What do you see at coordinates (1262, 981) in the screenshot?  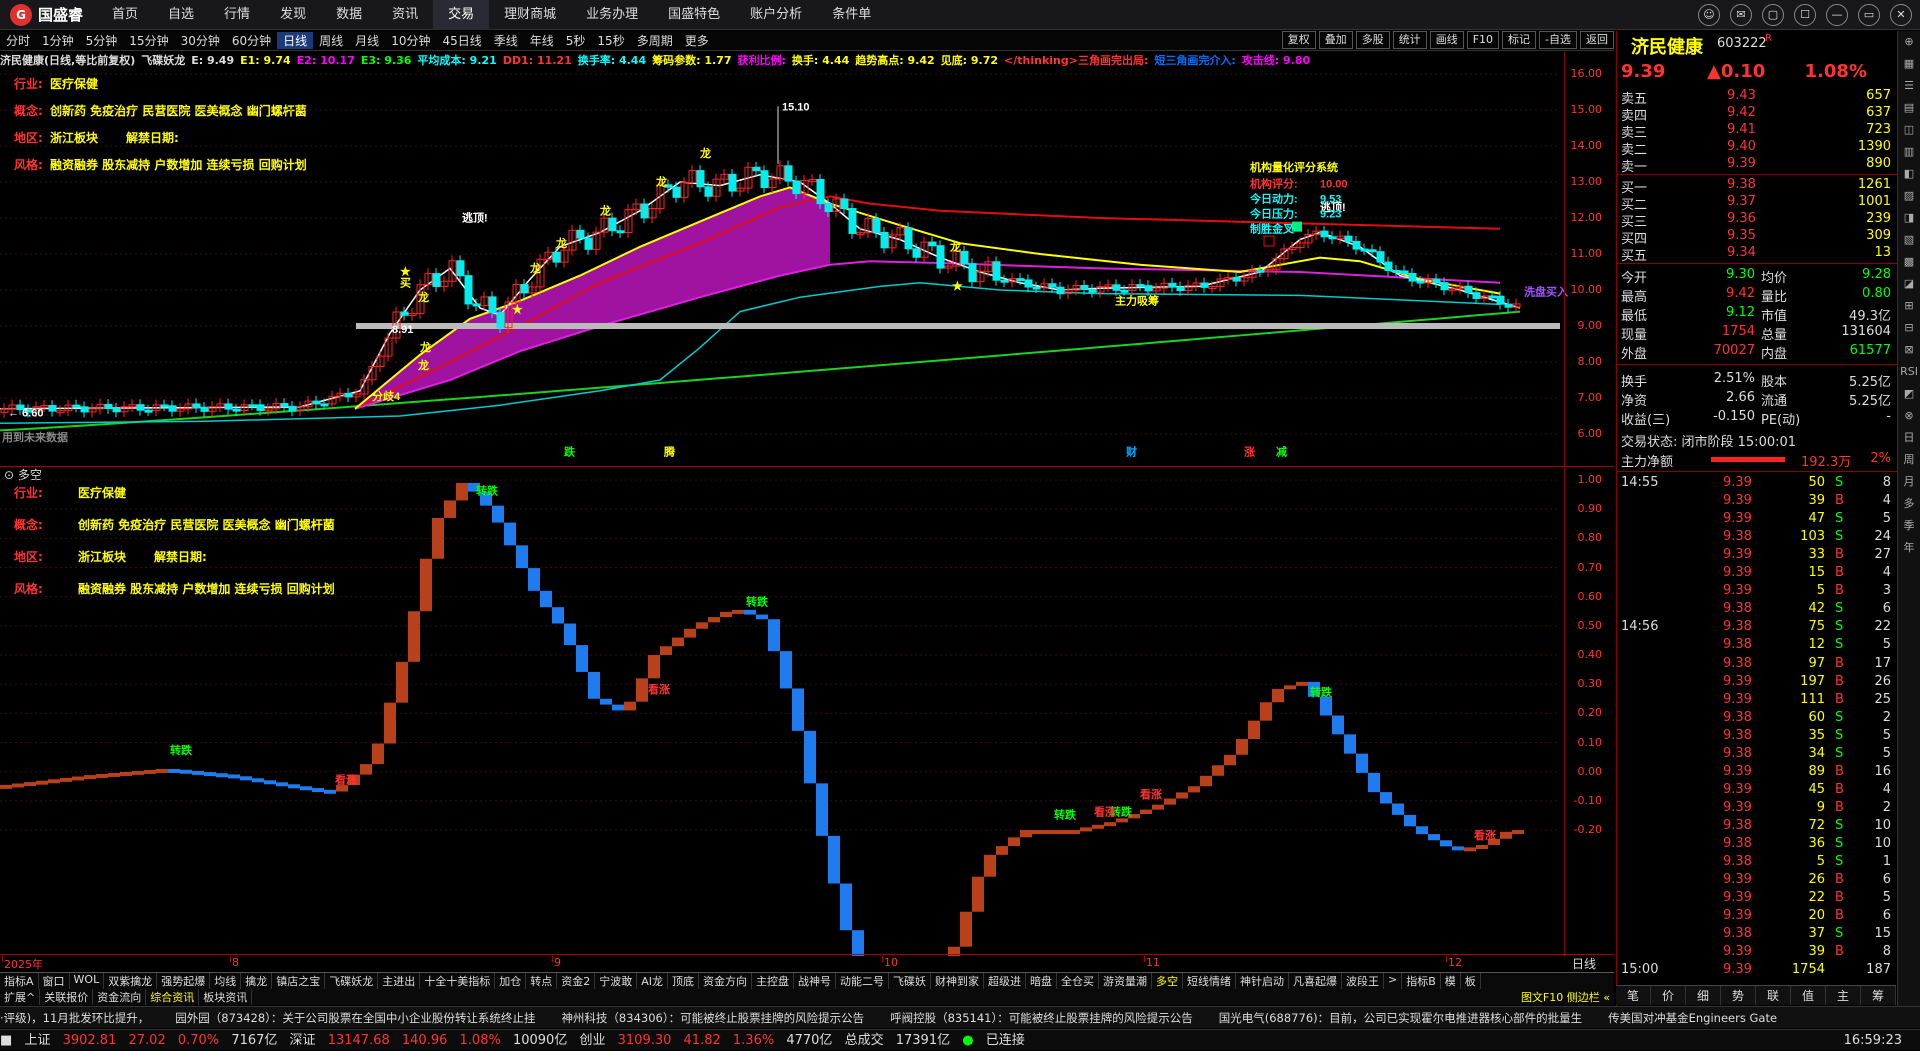 I see `indicator-tab-29: 神针启动` at bounding box center [1262, 981].